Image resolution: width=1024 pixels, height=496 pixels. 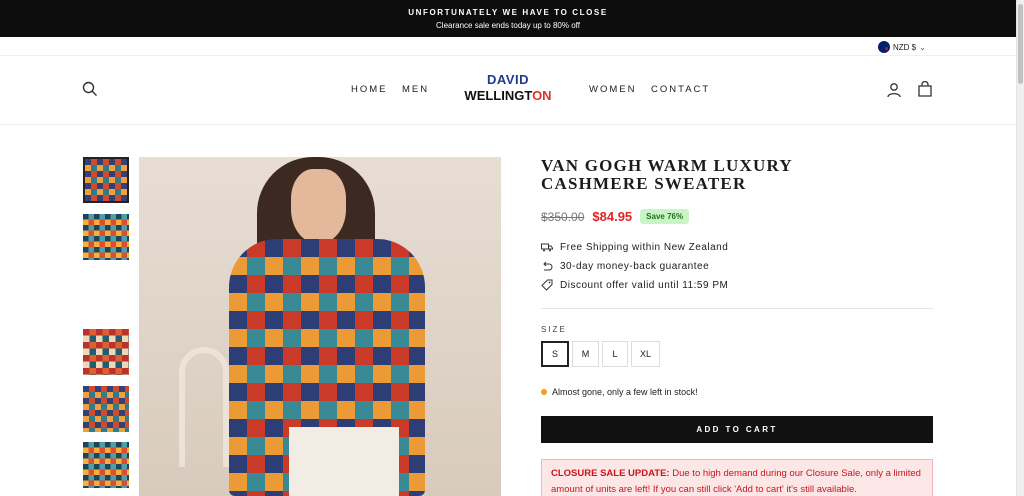 What do you see at coordinates (1020, 248) in the screenshot?
I see `page-scrollbar` at bounding box center [1020, 248].